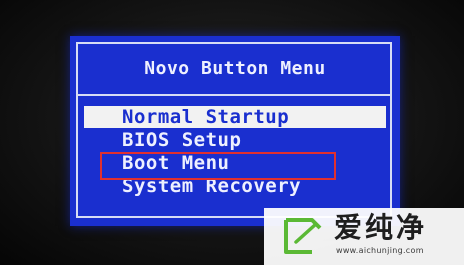 The image size is (464, 265). What do you see at coordinates (235, 163) in the screenshot?
I see `menu-item-boot-menu: Boot Menu` at bounding box center [235, 163].